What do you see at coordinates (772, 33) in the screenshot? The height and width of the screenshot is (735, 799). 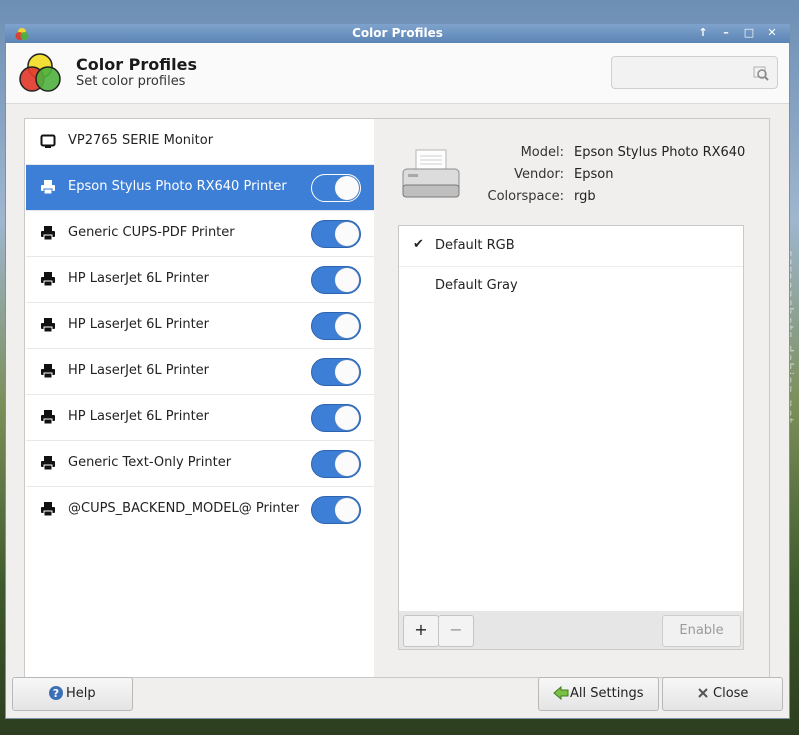 I see `window-close-icon: ✕` at bounding box center [772, 33].